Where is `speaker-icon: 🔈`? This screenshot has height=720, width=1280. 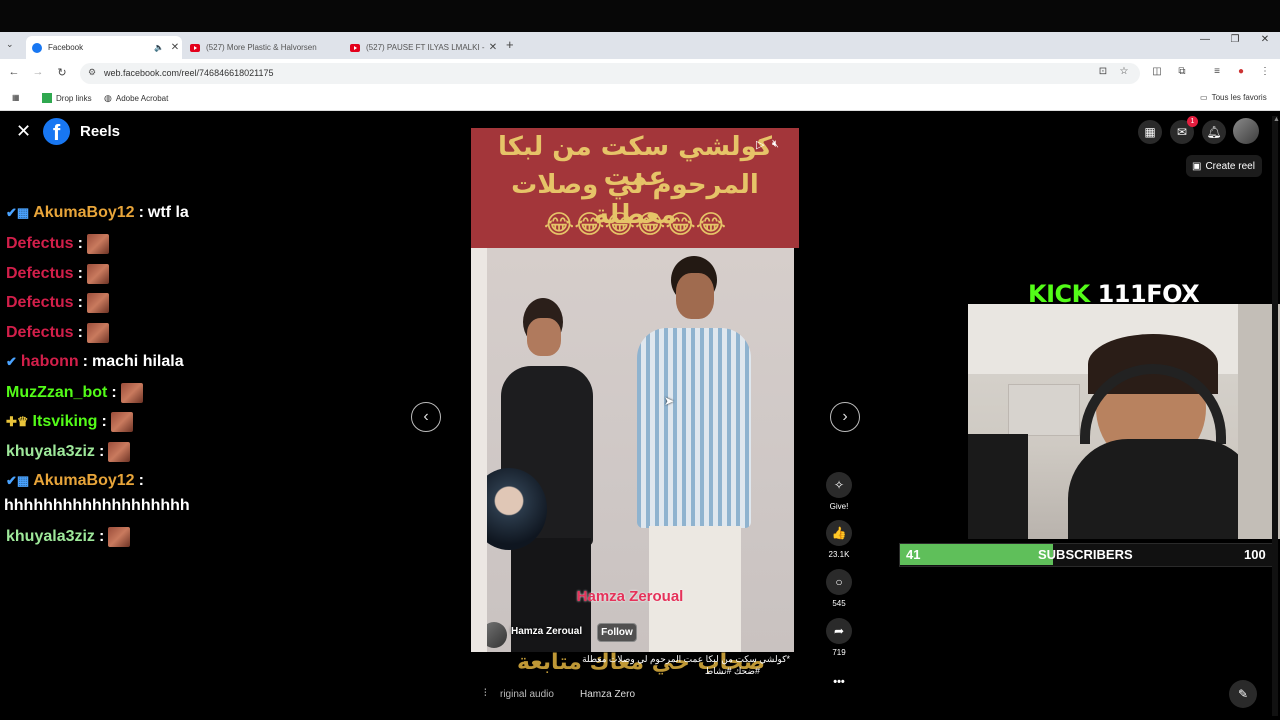 speaker-icon: 🔈 is located at coordinates (159, 47).